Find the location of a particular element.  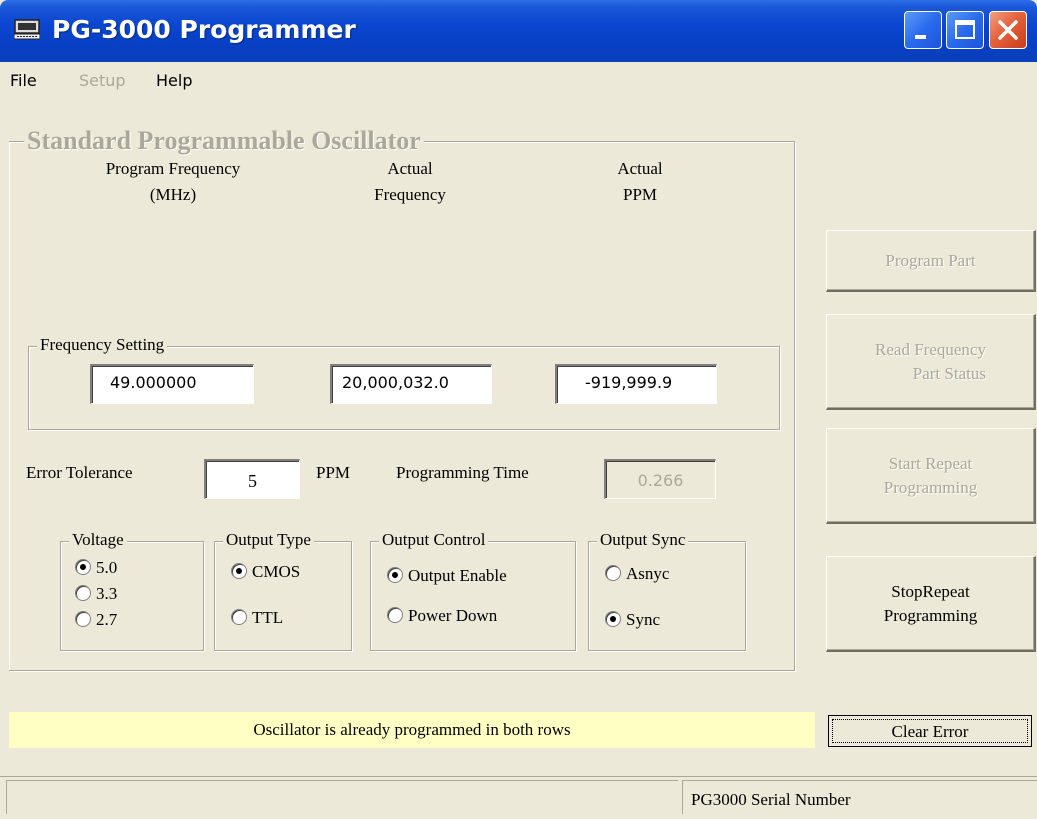

voltage-option-label: 3.3 is located at coordinates (107, 593).